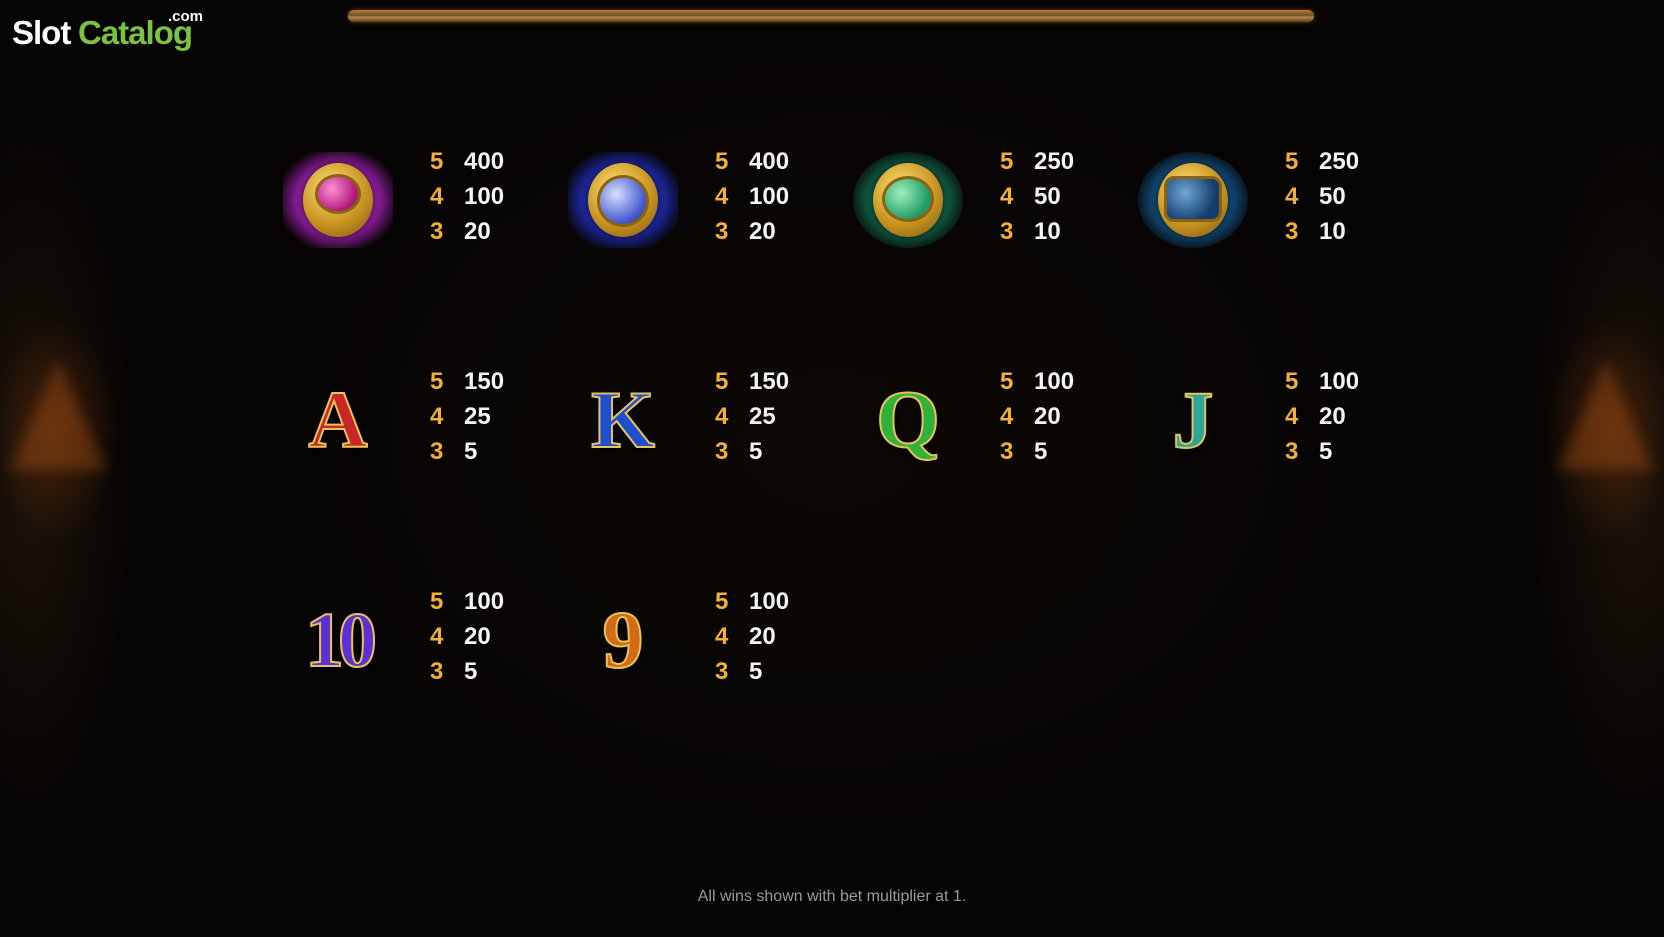 This screenshot has height=937, width=1664. Describe the element at coordinates (41, 32) in the screenshot. I see `logo-text-slot: Slot` at that location.